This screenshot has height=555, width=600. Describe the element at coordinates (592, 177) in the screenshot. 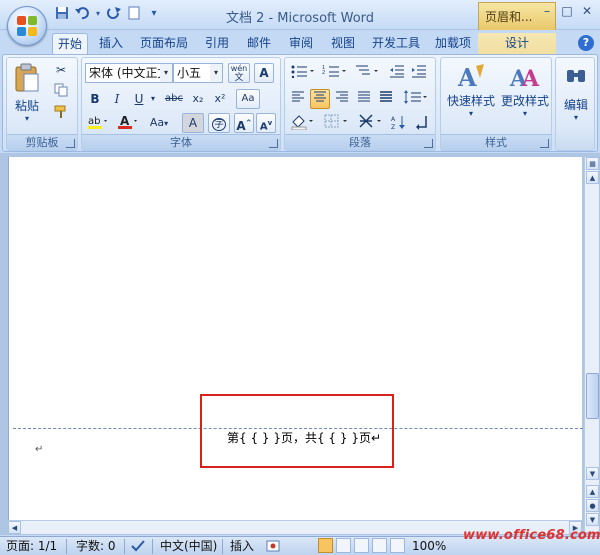

I see `scroll-up-icon: ▲` at that location.